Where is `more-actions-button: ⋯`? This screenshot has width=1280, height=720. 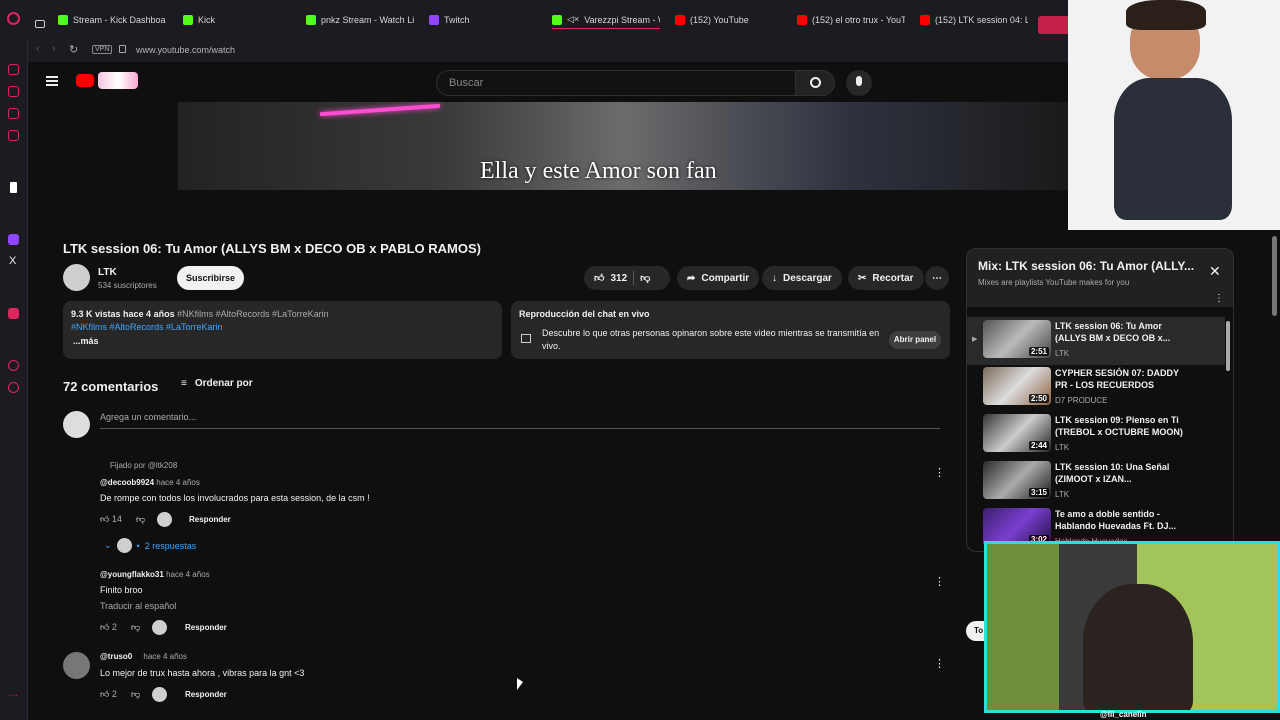
more-actions-button: ⋯ is located at coordinates (937, 278).